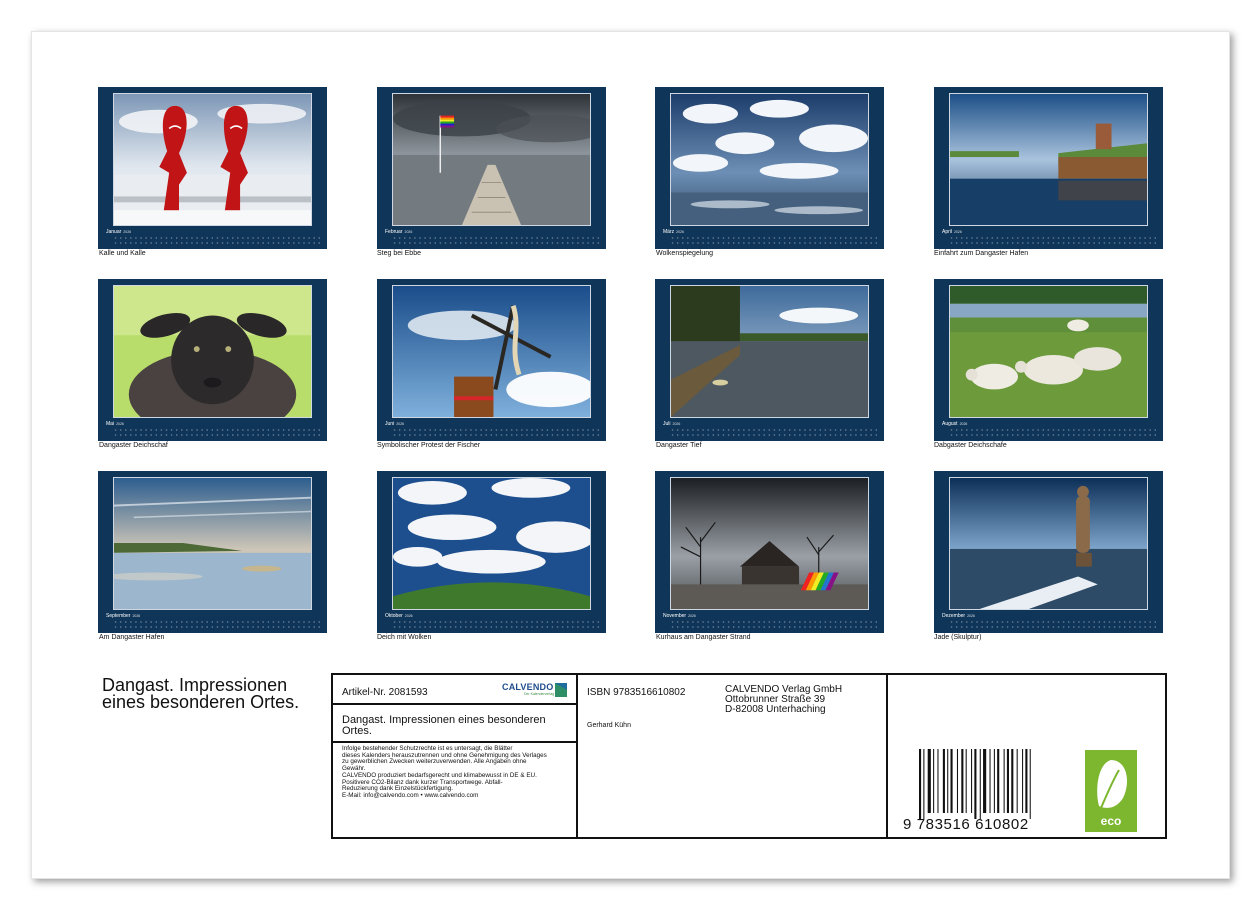  I want to click on month-card-januar: Januar 2026, so click(212, 168).